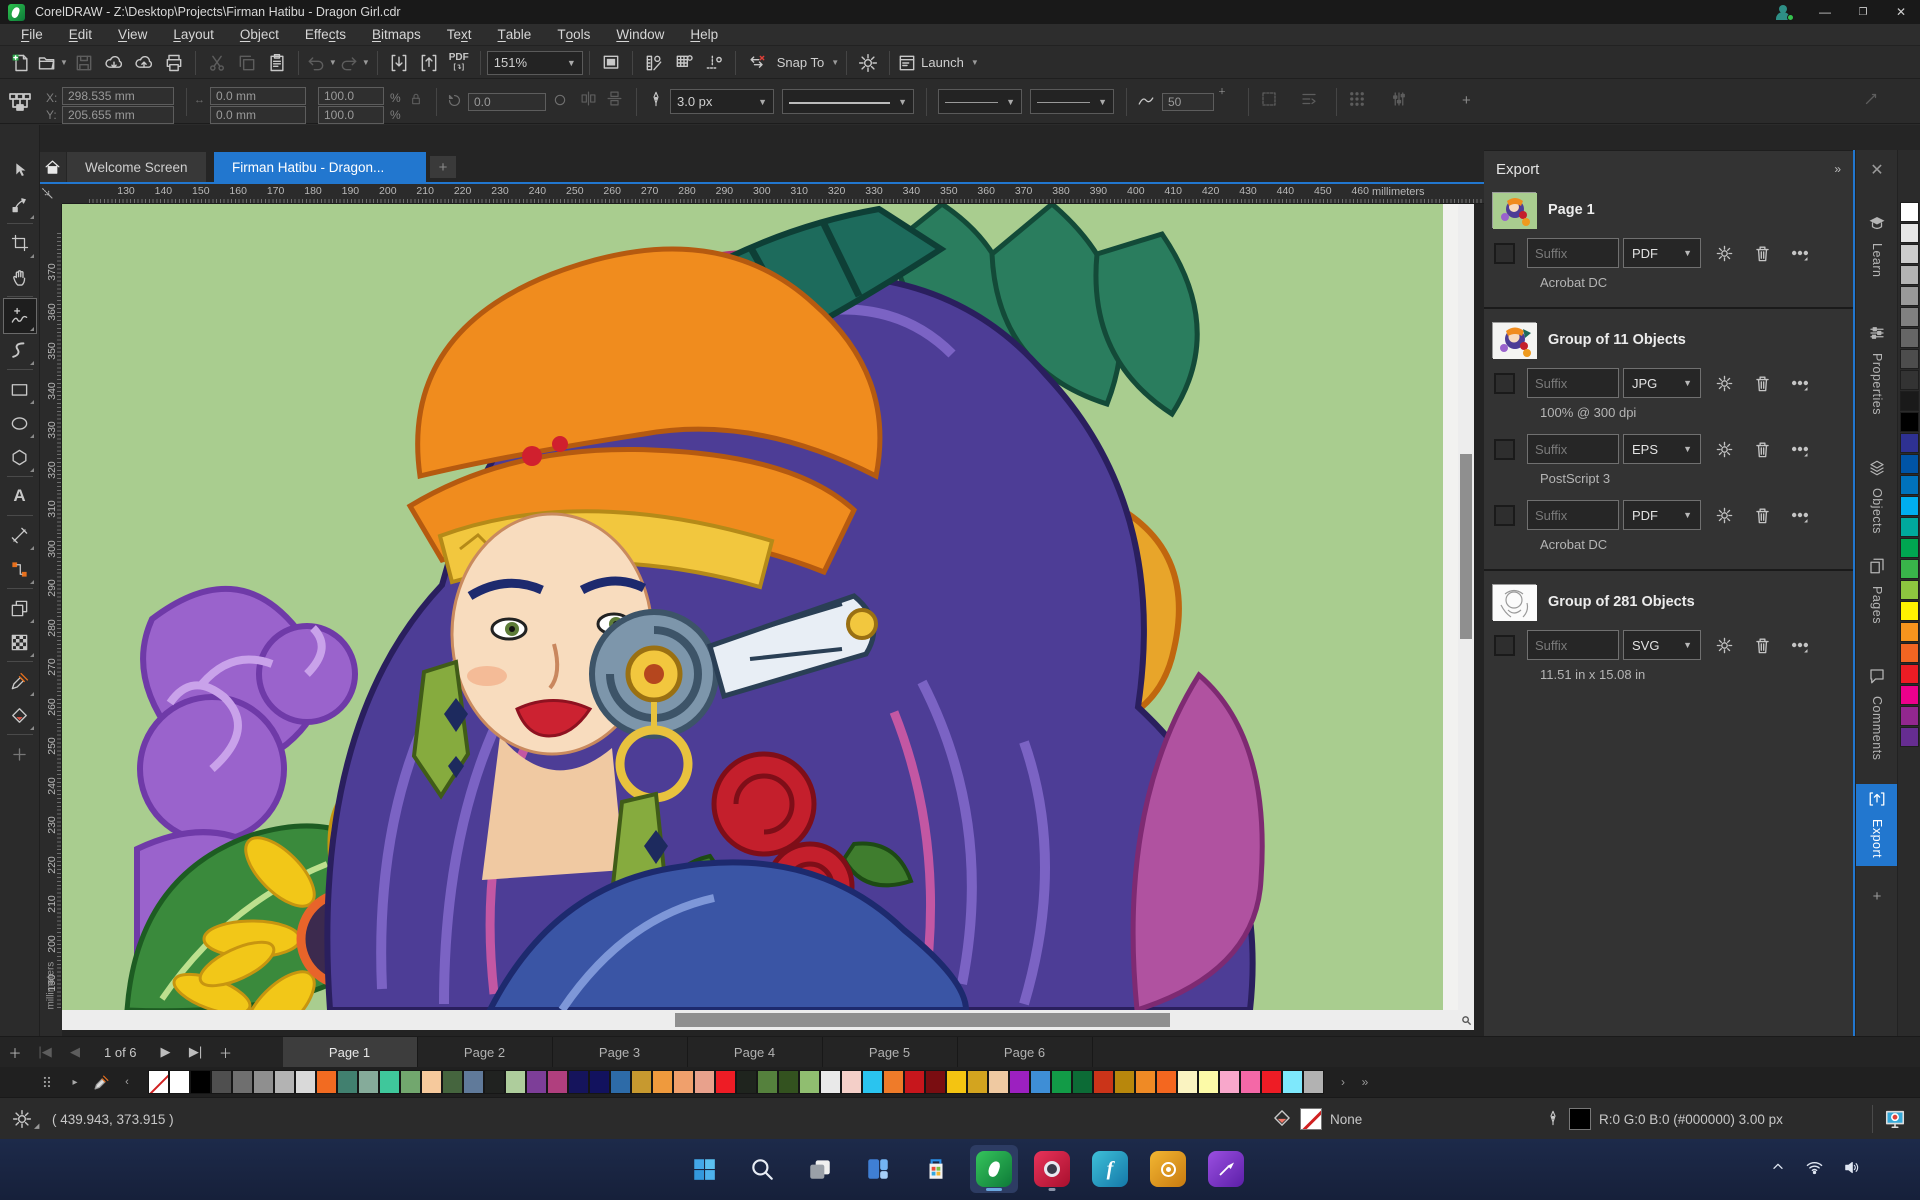  What do you see at coordinates (534, 62) in the screenshot?
I see `zoom-level-combo: 151% ▼` at bounding box center [534, 62].